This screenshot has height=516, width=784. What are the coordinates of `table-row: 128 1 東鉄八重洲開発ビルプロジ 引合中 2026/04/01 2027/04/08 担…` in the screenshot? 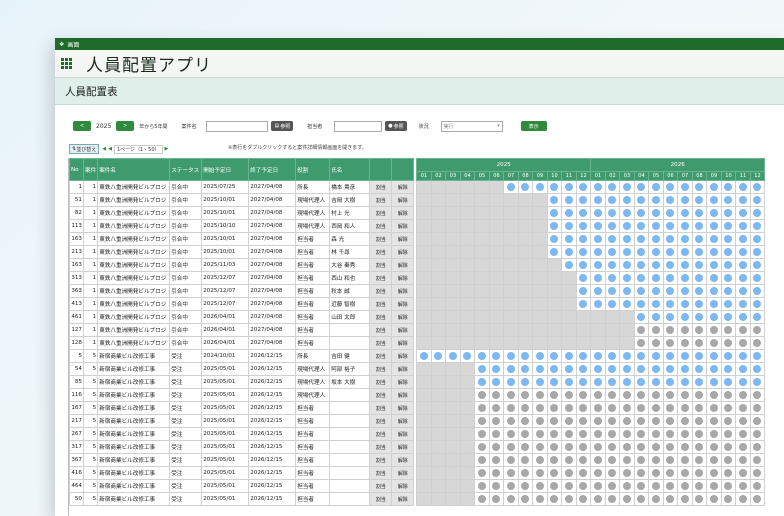 It's located at (417, 343).